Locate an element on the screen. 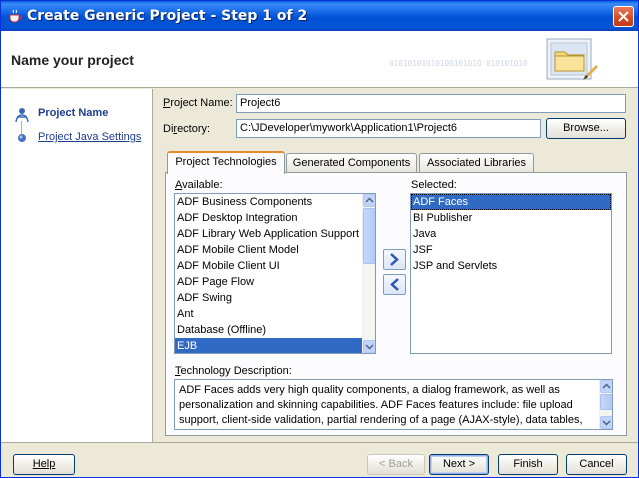 The image size is (639, 478). finish-button: Finish is located at coordinates (528, 464).